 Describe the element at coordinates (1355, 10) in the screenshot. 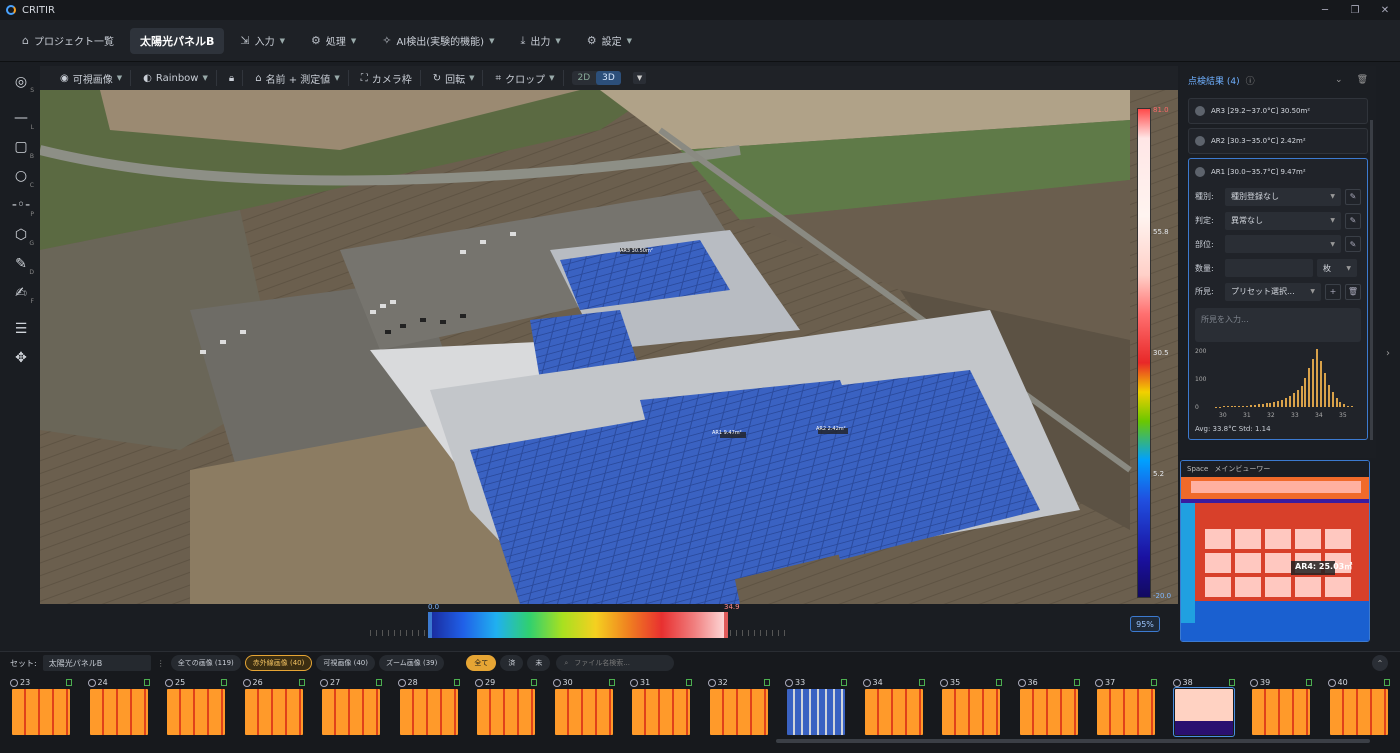

I see `maximize-button: ❐` at that location.